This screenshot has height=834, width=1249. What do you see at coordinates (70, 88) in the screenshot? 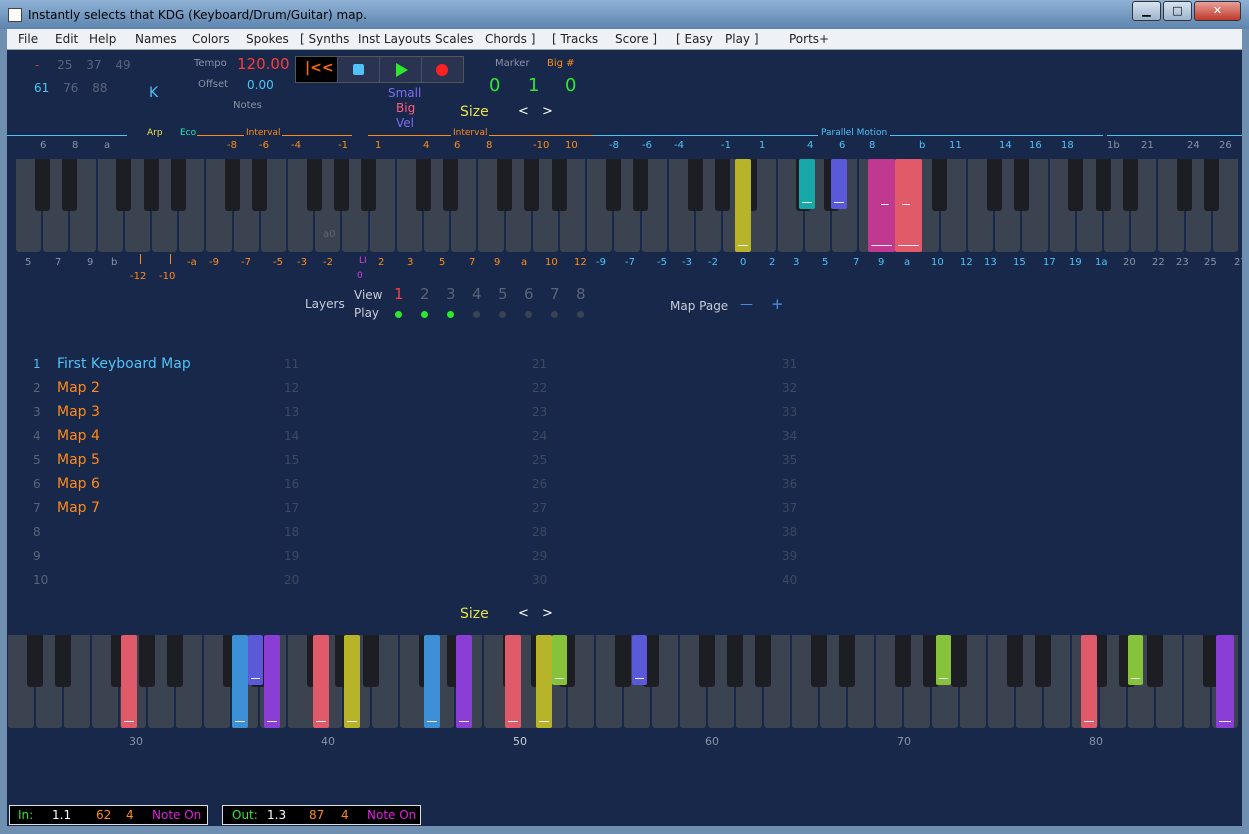
I see `range-76: 76` at bounding box center [70, 88].